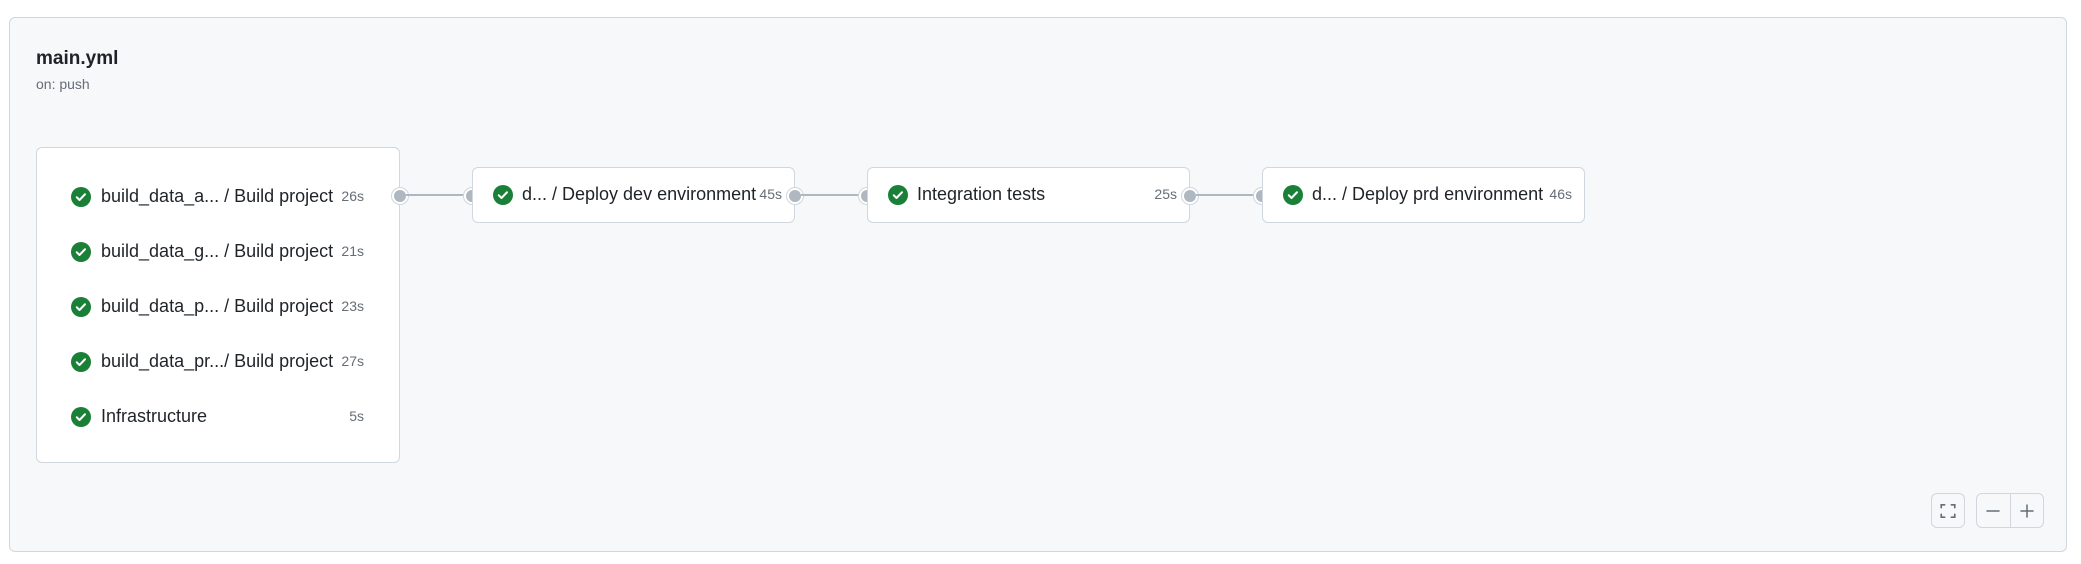 The height and width of the screenshot is (564, 2081). I want to click on job-duration: 21s, so click(352, 251).